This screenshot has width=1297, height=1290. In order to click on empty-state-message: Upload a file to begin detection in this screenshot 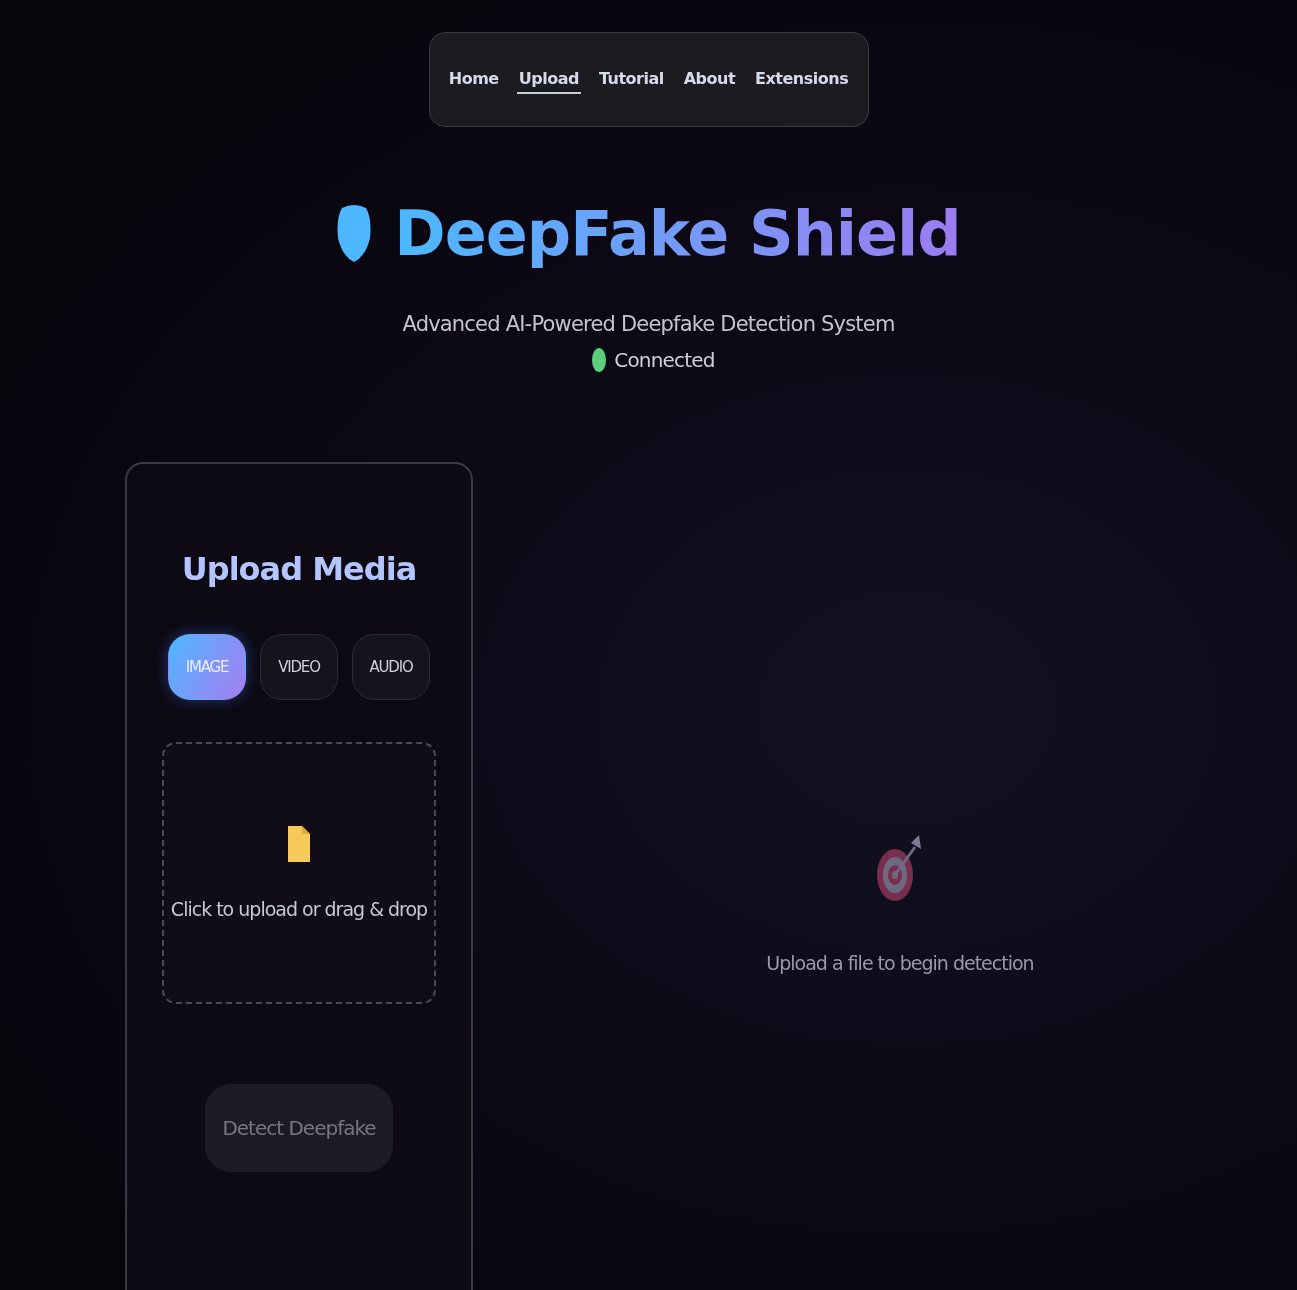, I will do `click(900, 963)`.